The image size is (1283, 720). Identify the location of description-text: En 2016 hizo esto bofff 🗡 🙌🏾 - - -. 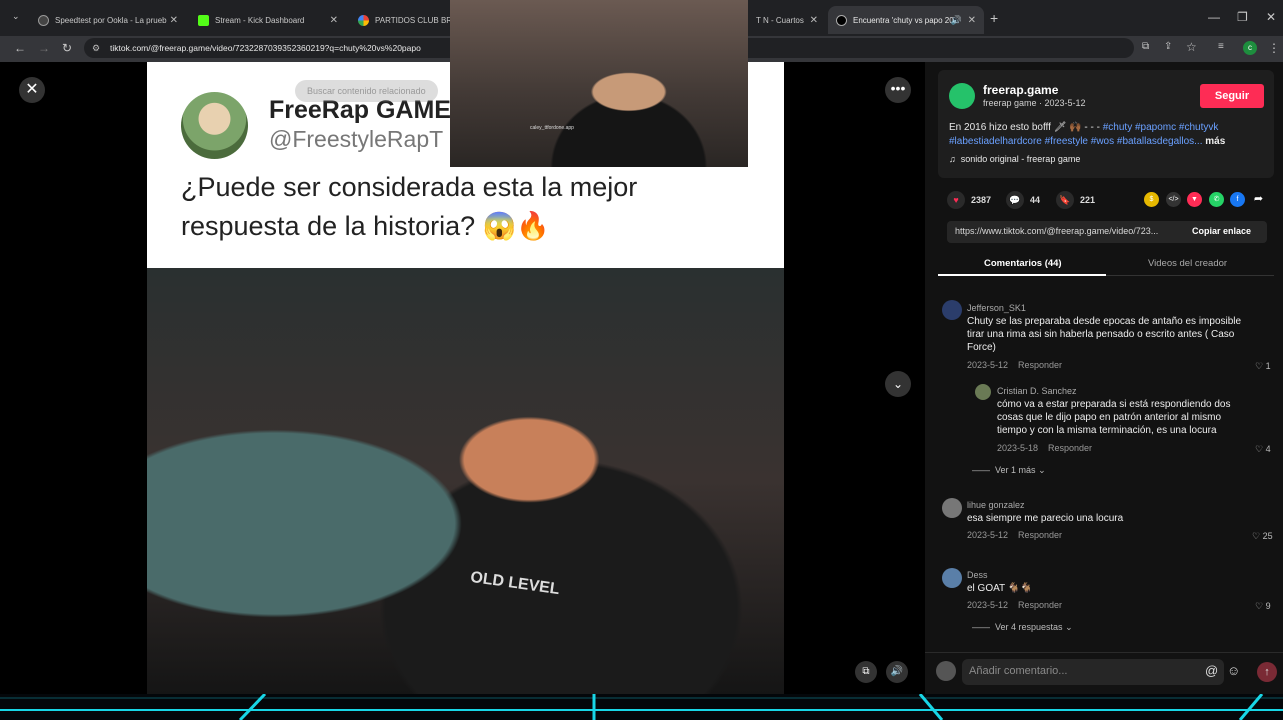
(1026, 127).